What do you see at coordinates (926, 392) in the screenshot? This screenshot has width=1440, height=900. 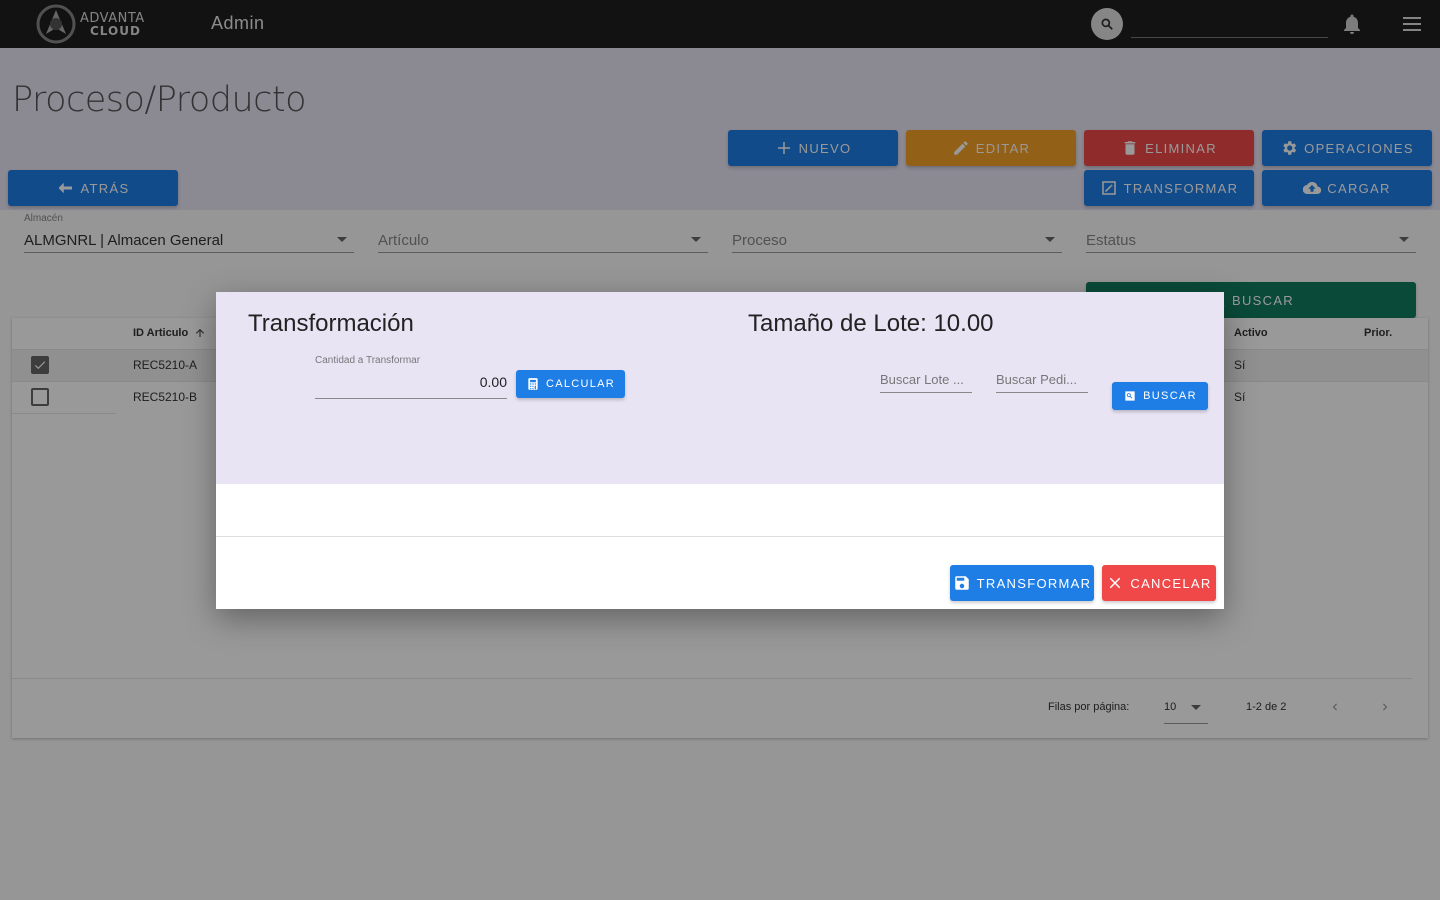 I see `search-lot-underline` at bounding box center [926, 392].